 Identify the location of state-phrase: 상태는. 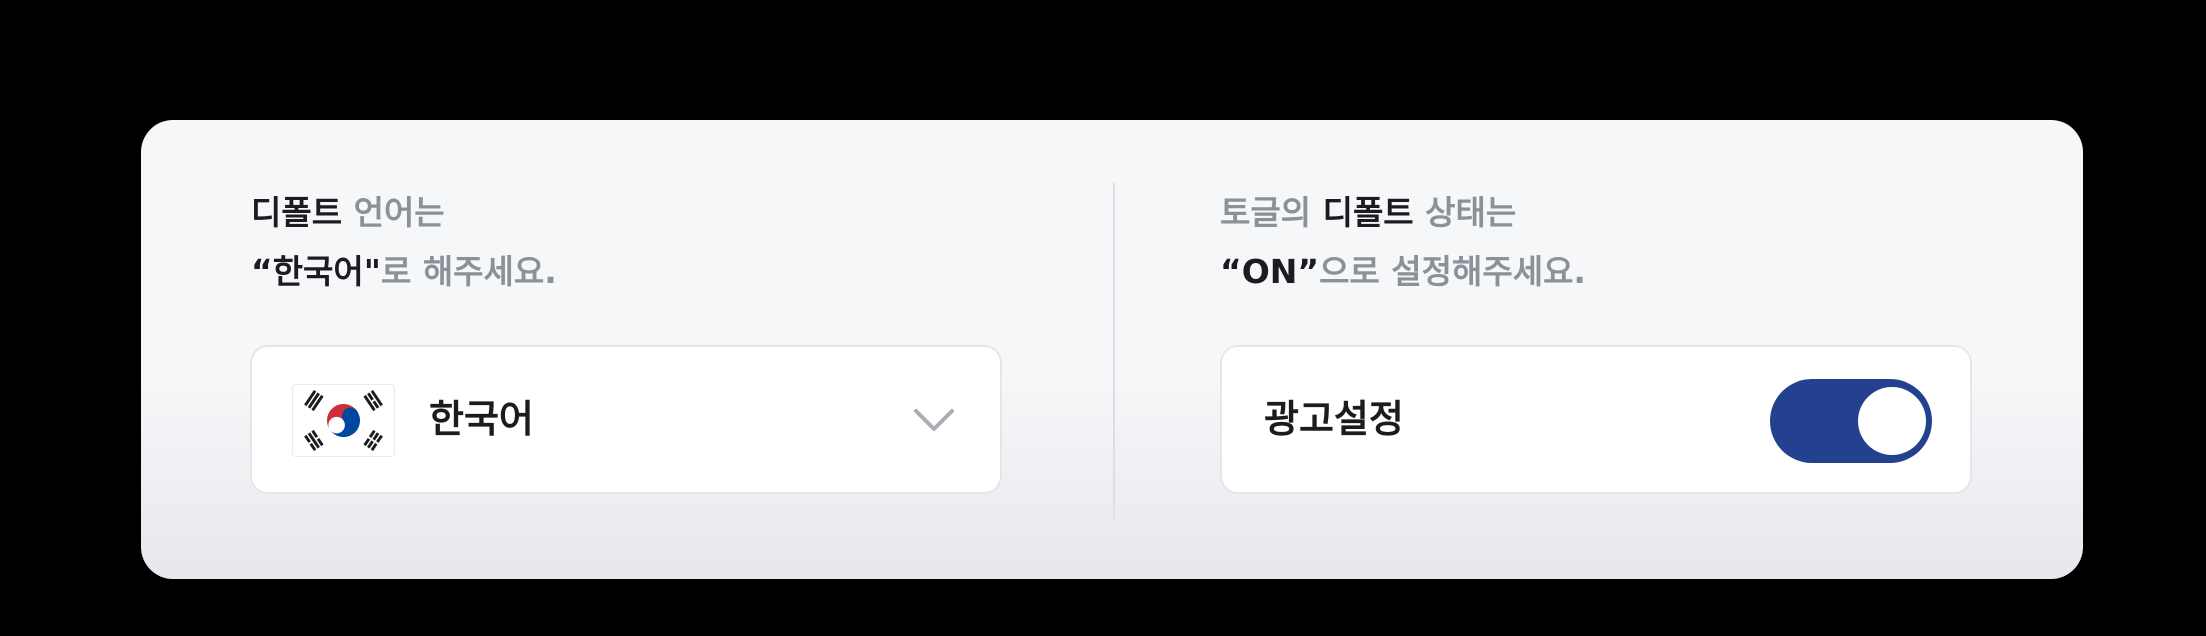
(1465, 212).